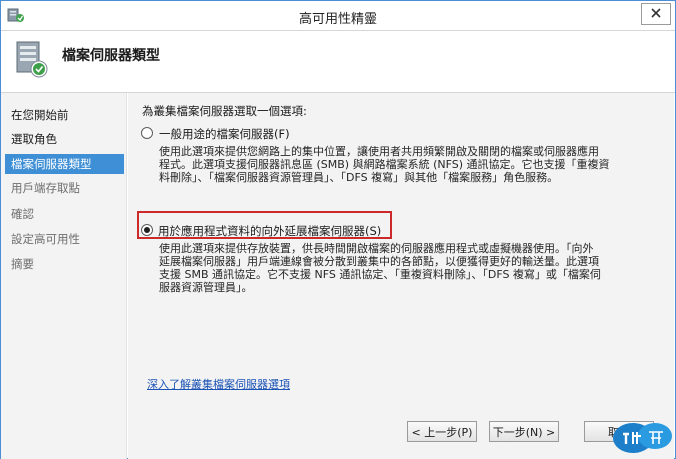  What do you see at coordinates (64, 115) in the screenshot?
I see `sidebar-item-before-you-begin: 在您開始前` at bounding box center [64, 115].